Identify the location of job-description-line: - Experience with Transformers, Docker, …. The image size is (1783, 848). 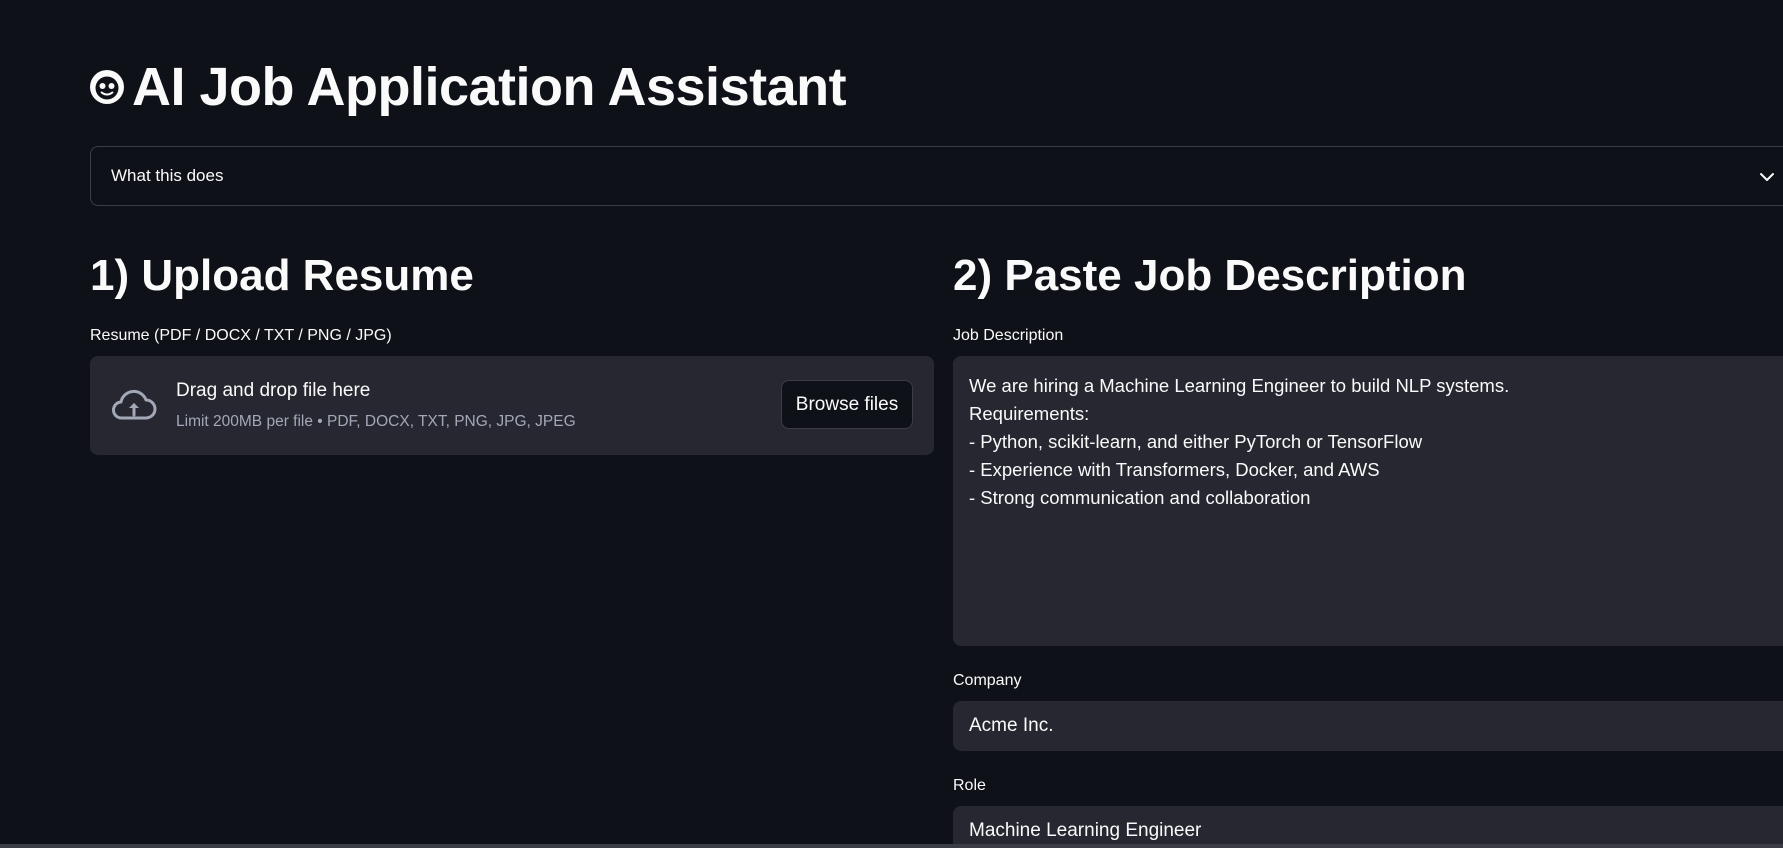
(1174, 469).